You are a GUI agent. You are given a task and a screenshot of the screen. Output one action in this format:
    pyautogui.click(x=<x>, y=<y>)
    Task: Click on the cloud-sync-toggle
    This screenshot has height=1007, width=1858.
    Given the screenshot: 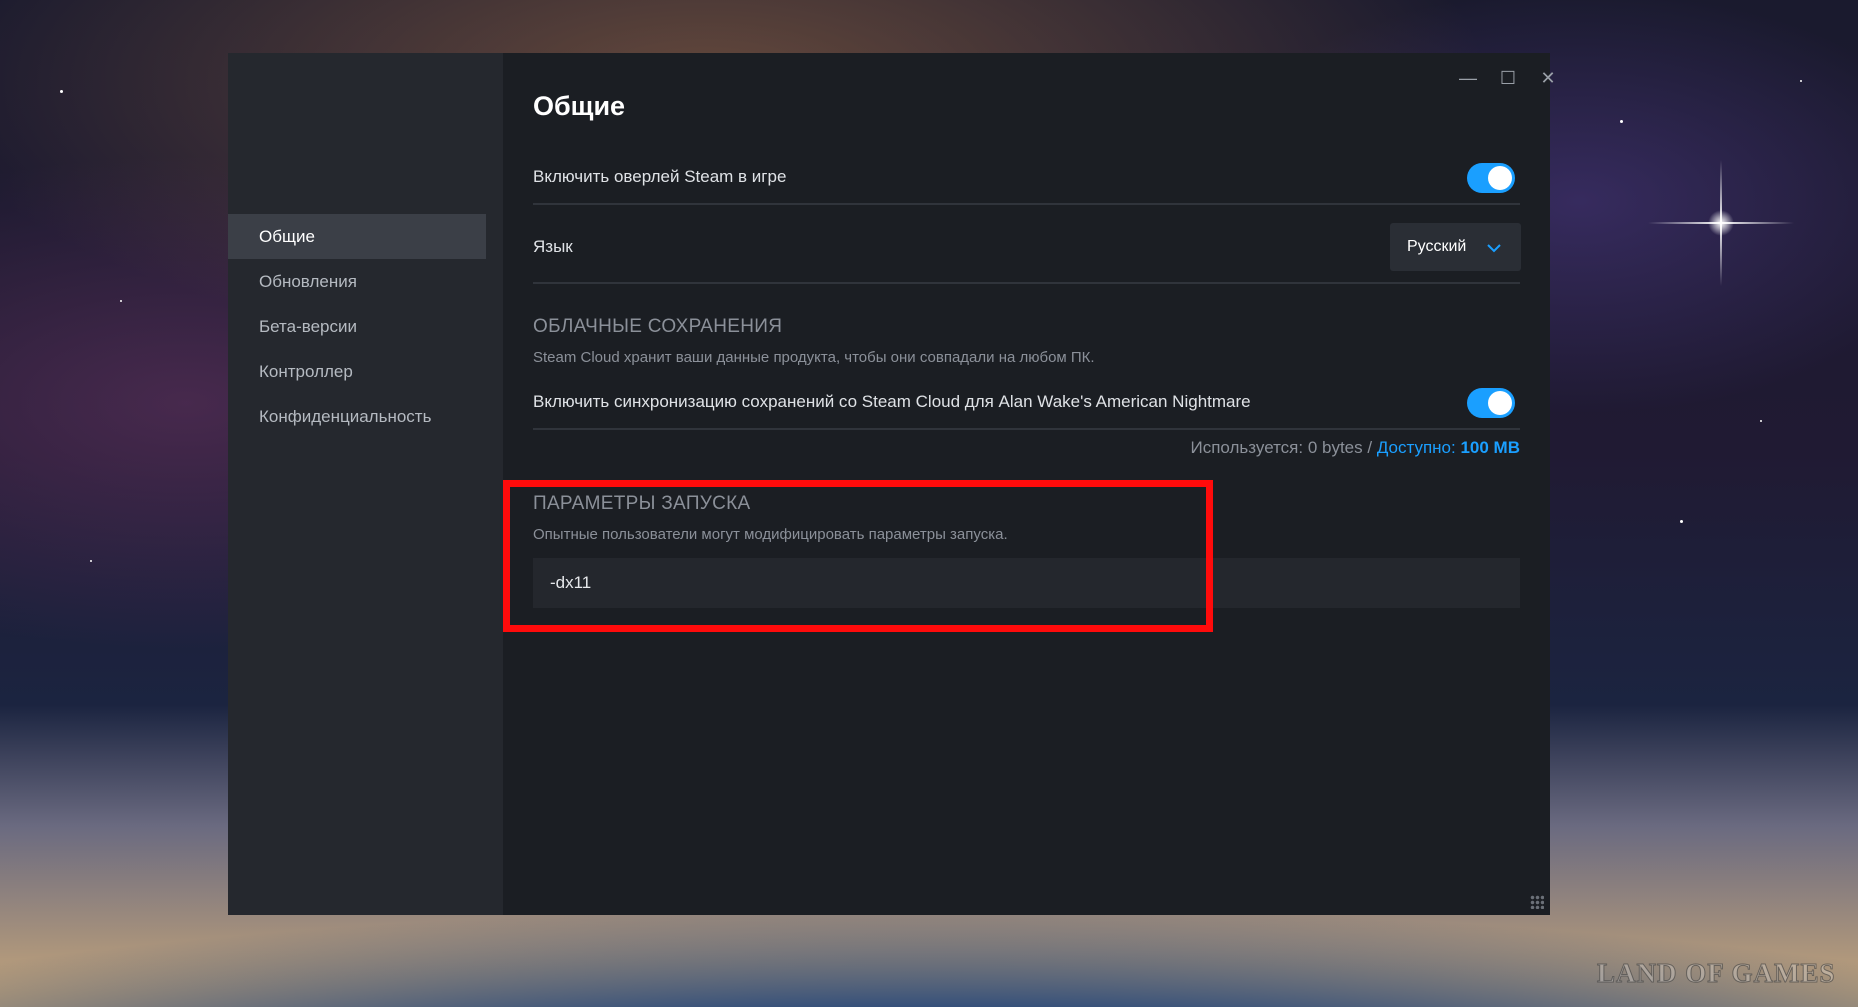 What is the action you would take?
    pyautogui.click(x=1491, y=403)
    